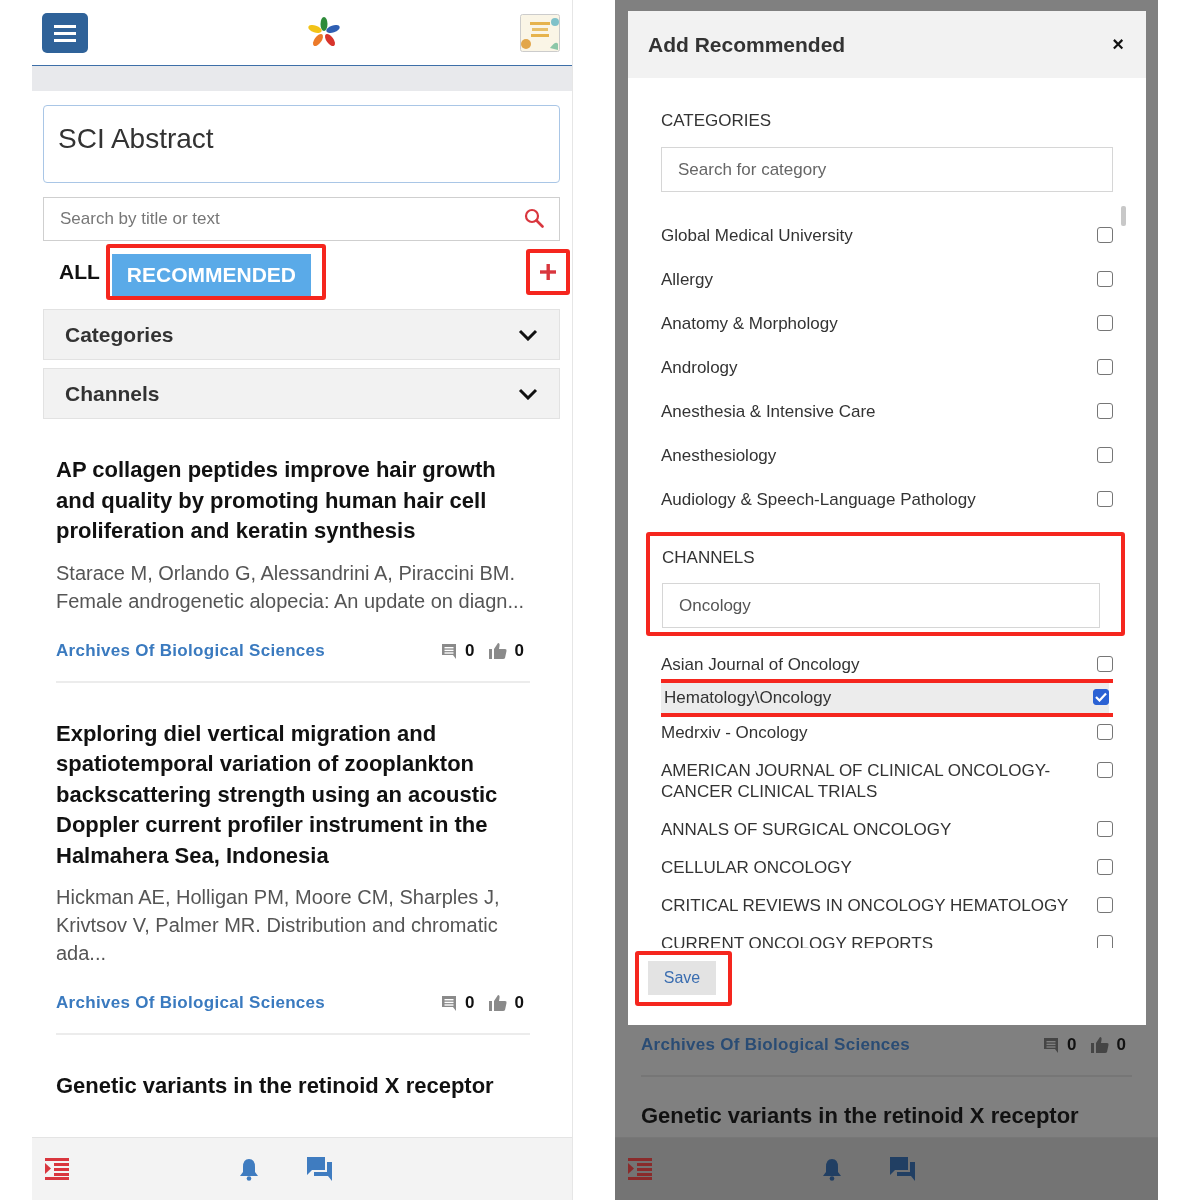 This screenshot has width=1200, height=1200. I want to click on channel-search-field: Oncology, so click(881, 605).